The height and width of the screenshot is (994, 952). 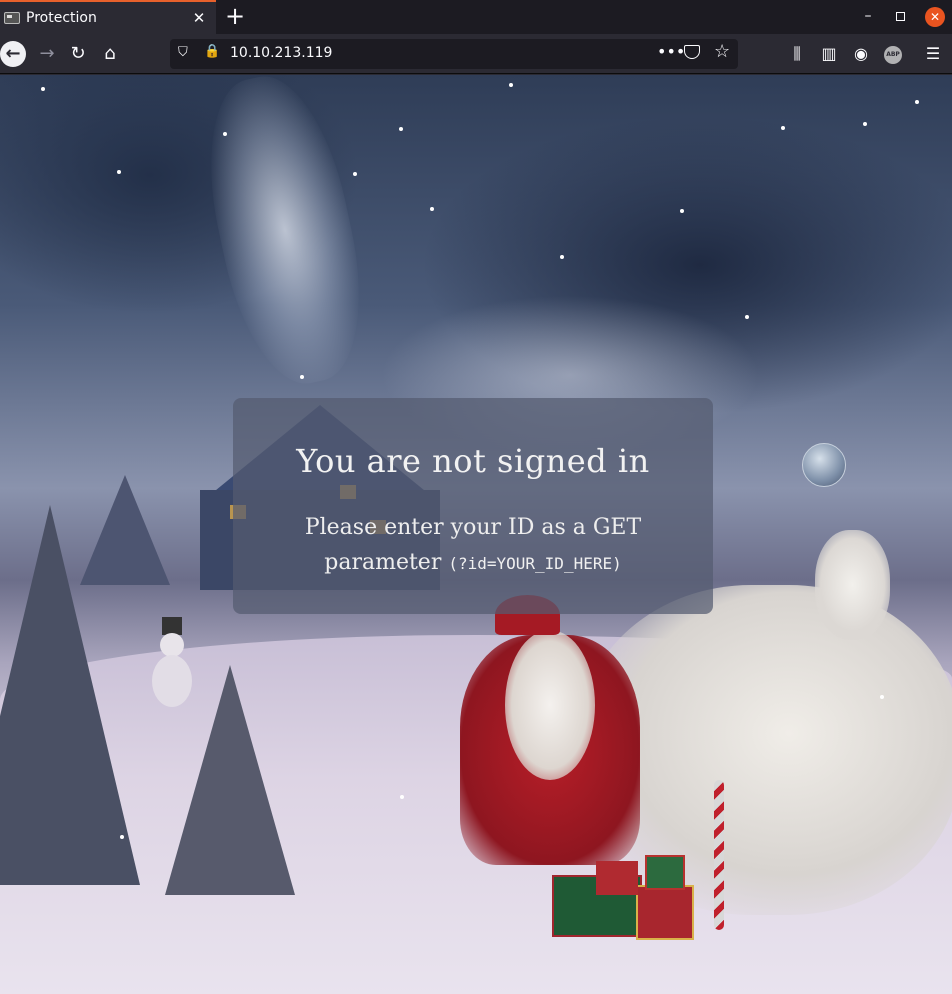 I want to click on pine-tree, so click(x=125, y=530).